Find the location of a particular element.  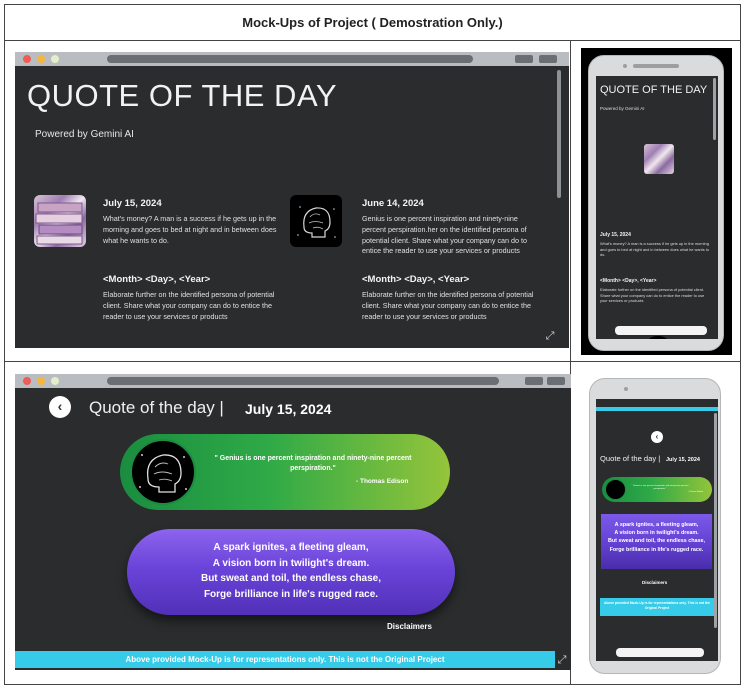

money-stack-icon is located at coordinates (59, 223).